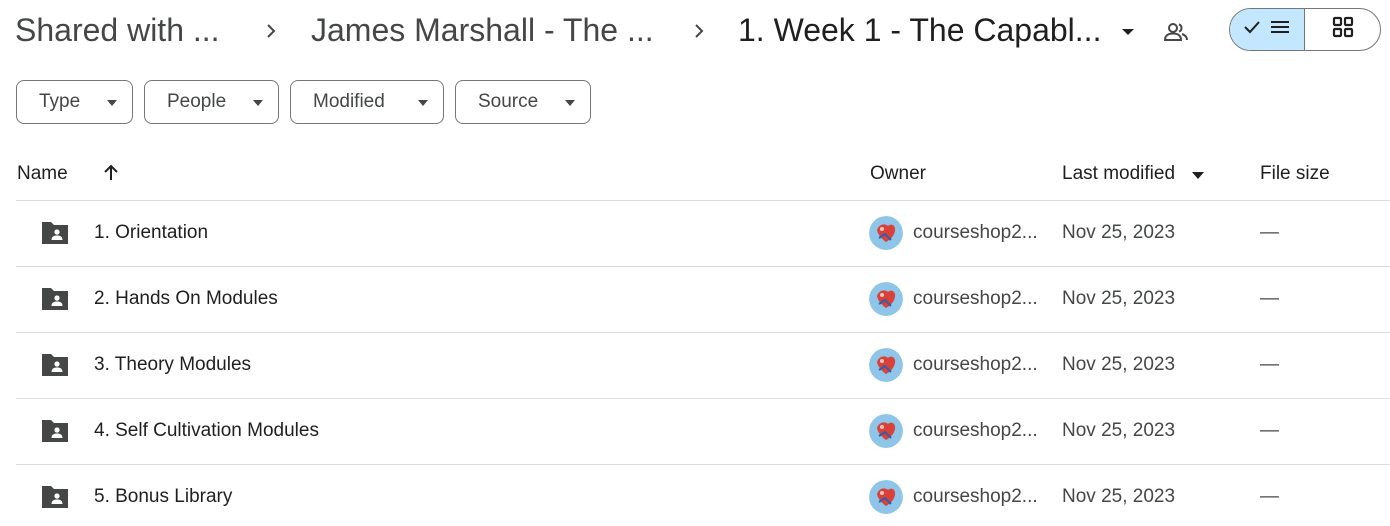  I want to click on people-icon, so click(1176, 32).